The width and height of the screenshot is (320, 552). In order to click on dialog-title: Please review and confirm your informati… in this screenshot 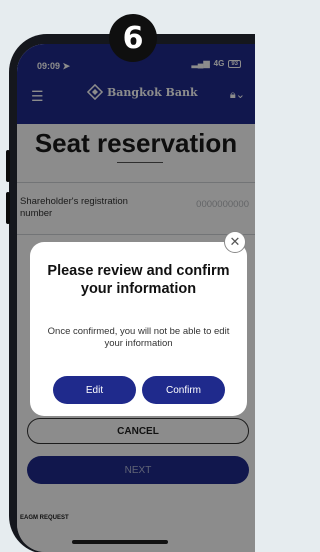, I will do `click(138, 280)`.